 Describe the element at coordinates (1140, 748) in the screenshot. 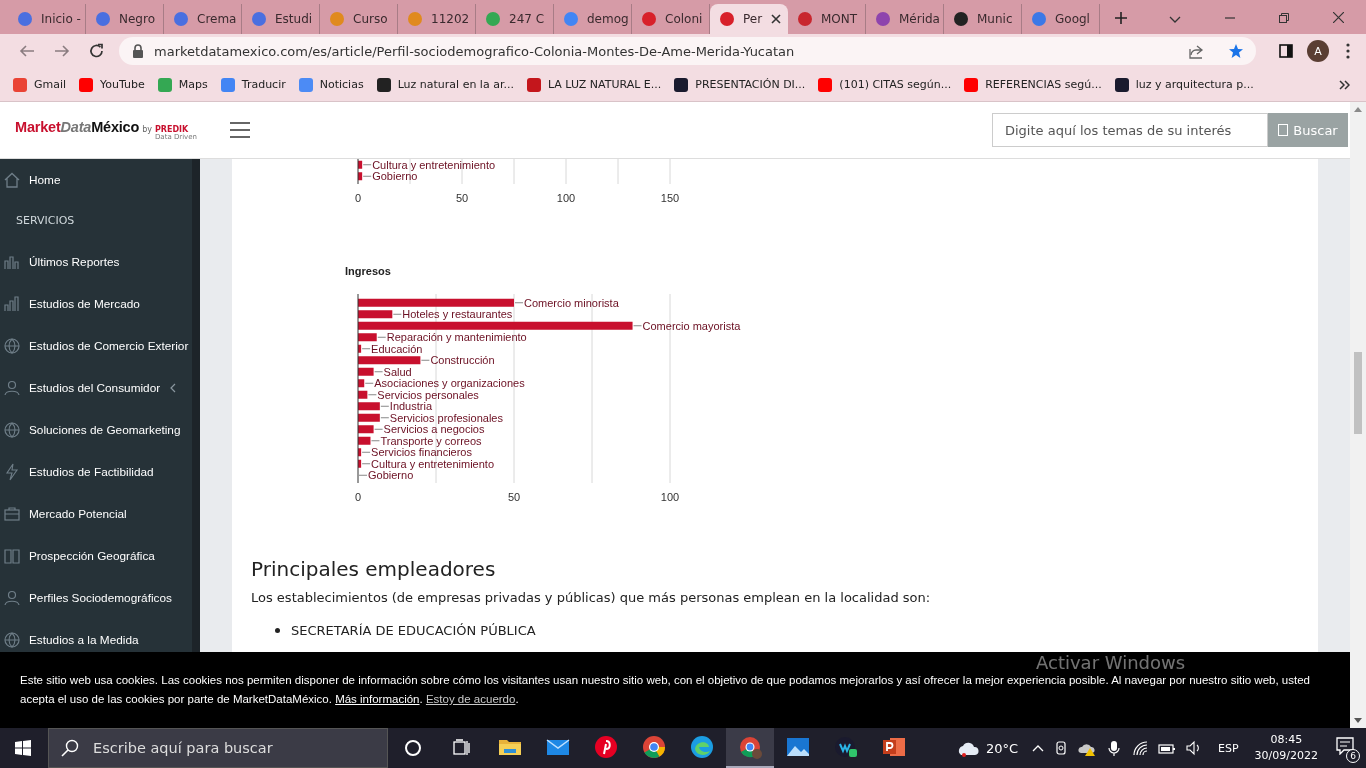

I see `wifi-icon` at that location.